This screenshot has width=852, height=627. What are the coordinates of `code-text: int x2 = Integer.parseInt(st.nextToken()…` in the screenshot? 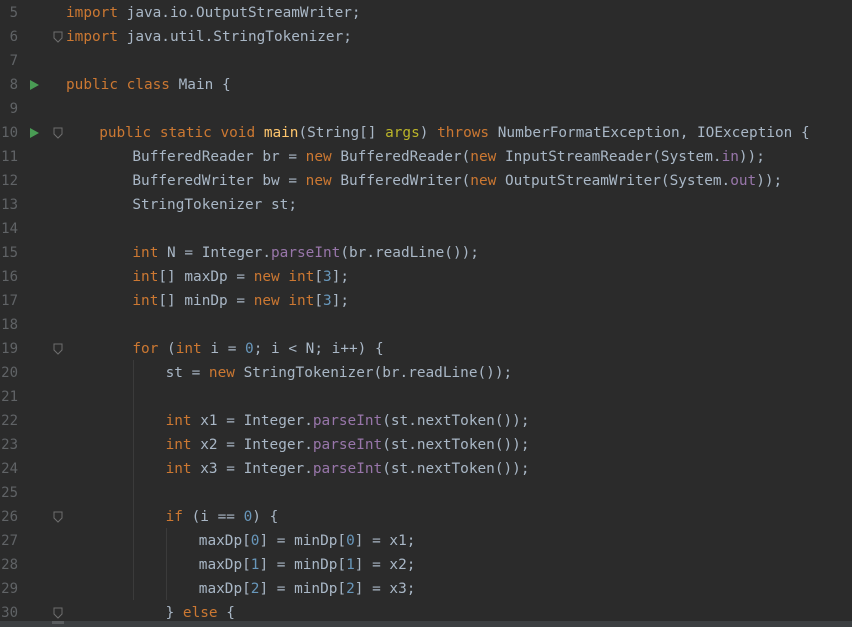 It's located at (348, 445).